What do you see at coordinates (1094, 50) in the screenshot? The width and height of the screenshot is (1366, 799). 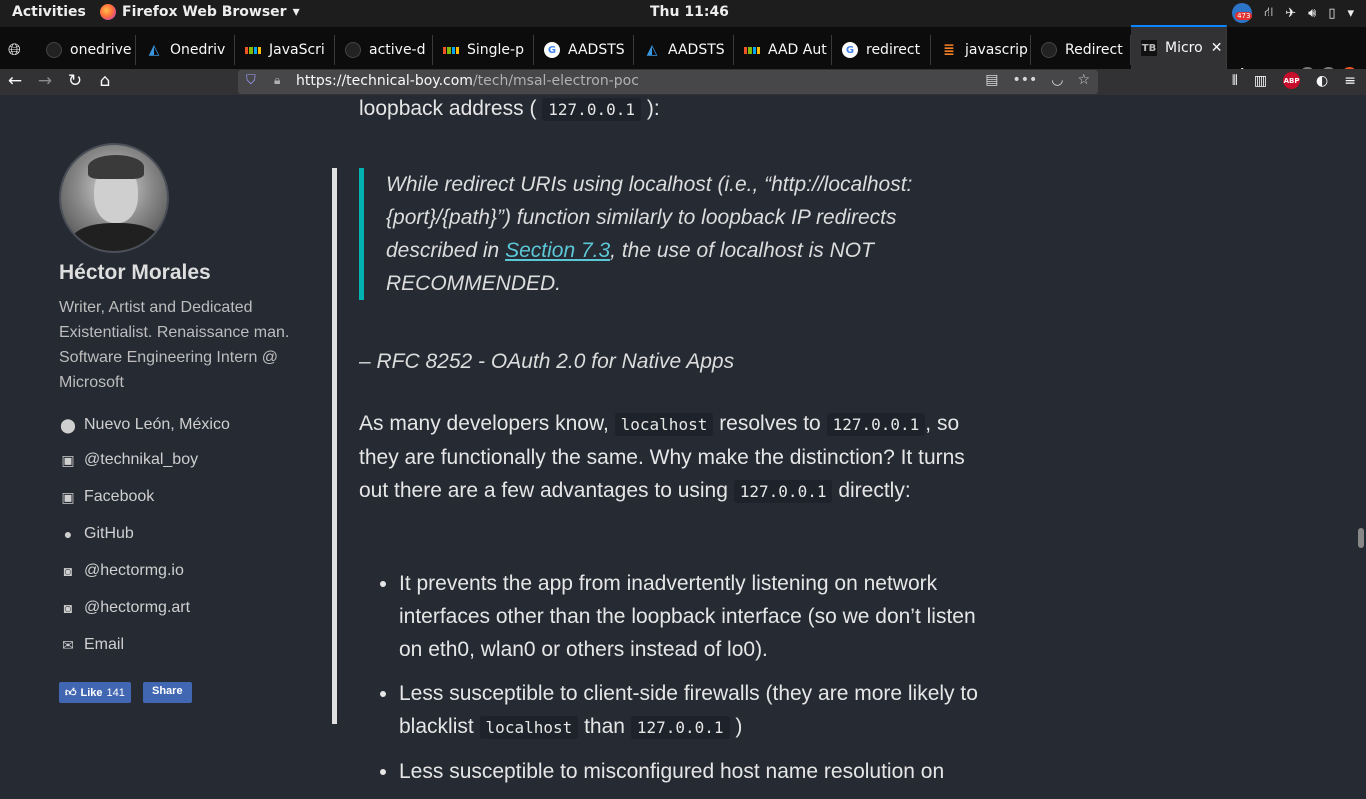 I see `tab-title: Redirect` at bounding box center [1094, 50].